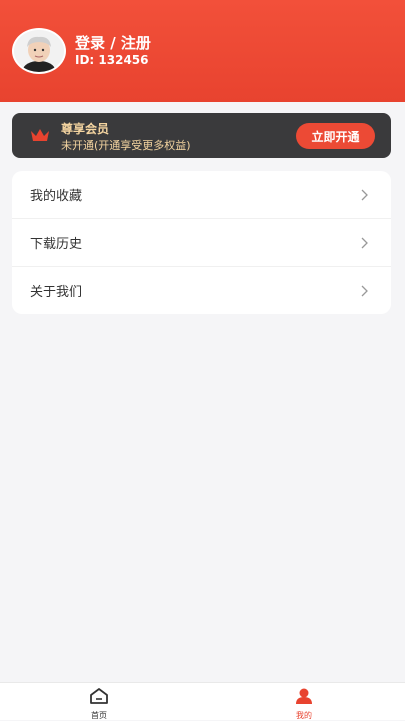  I want to click on menu-item-label: 关于我们, so click(56, 292).